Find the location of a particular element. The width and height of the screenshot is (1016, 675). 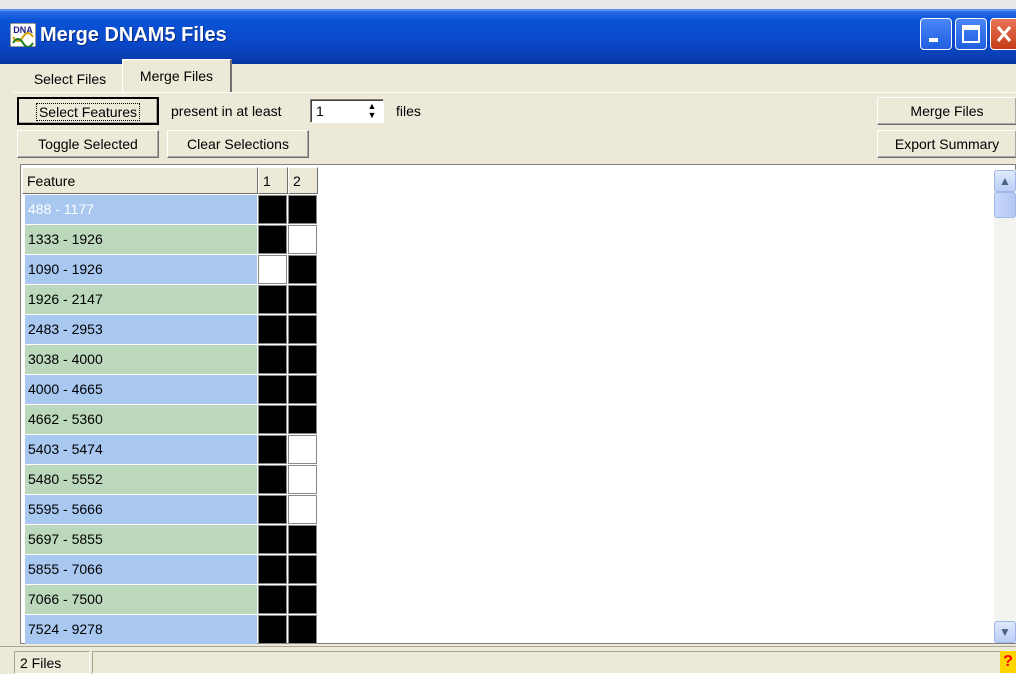

feature-label: 4662 - 5360 is located at coordinates (141, 419).